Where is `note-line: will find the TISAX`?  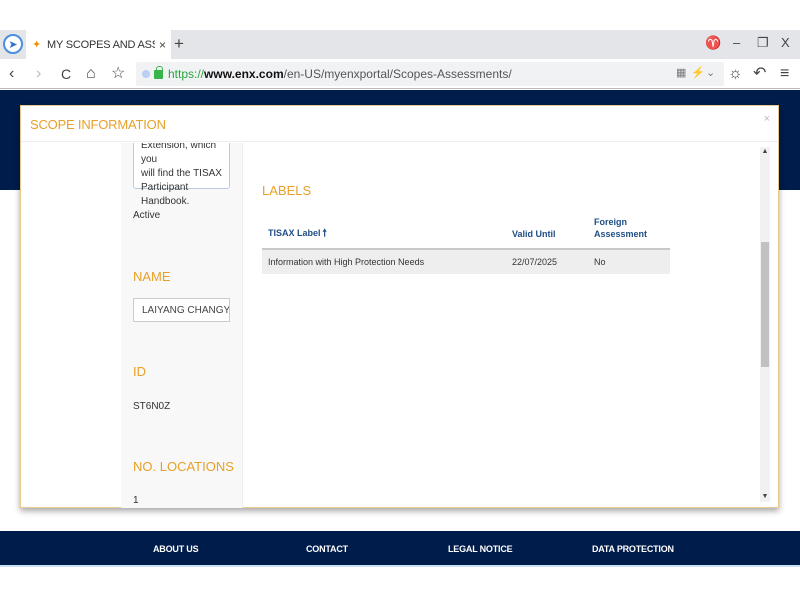
note-line: will find the TISAX is located at coordinates (181, 173).